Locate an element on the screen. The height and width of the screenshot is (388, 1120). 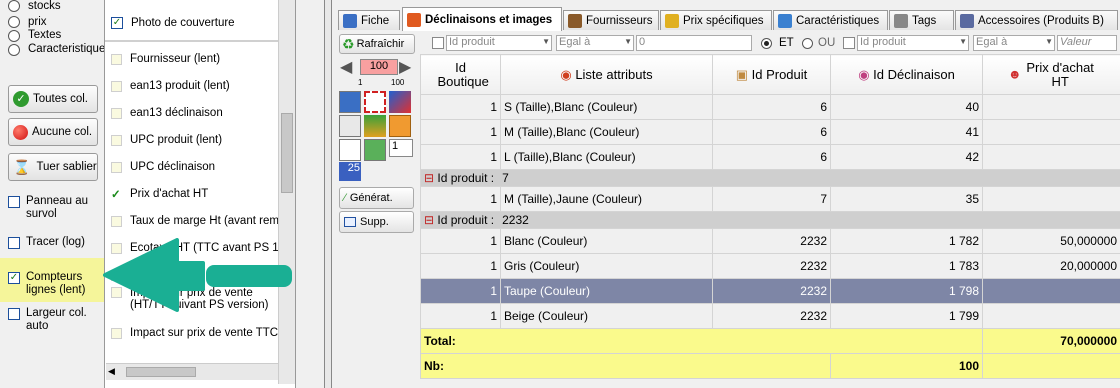
filter-op2-select: Egal à ▼ is located at coordinates (1014, 43).